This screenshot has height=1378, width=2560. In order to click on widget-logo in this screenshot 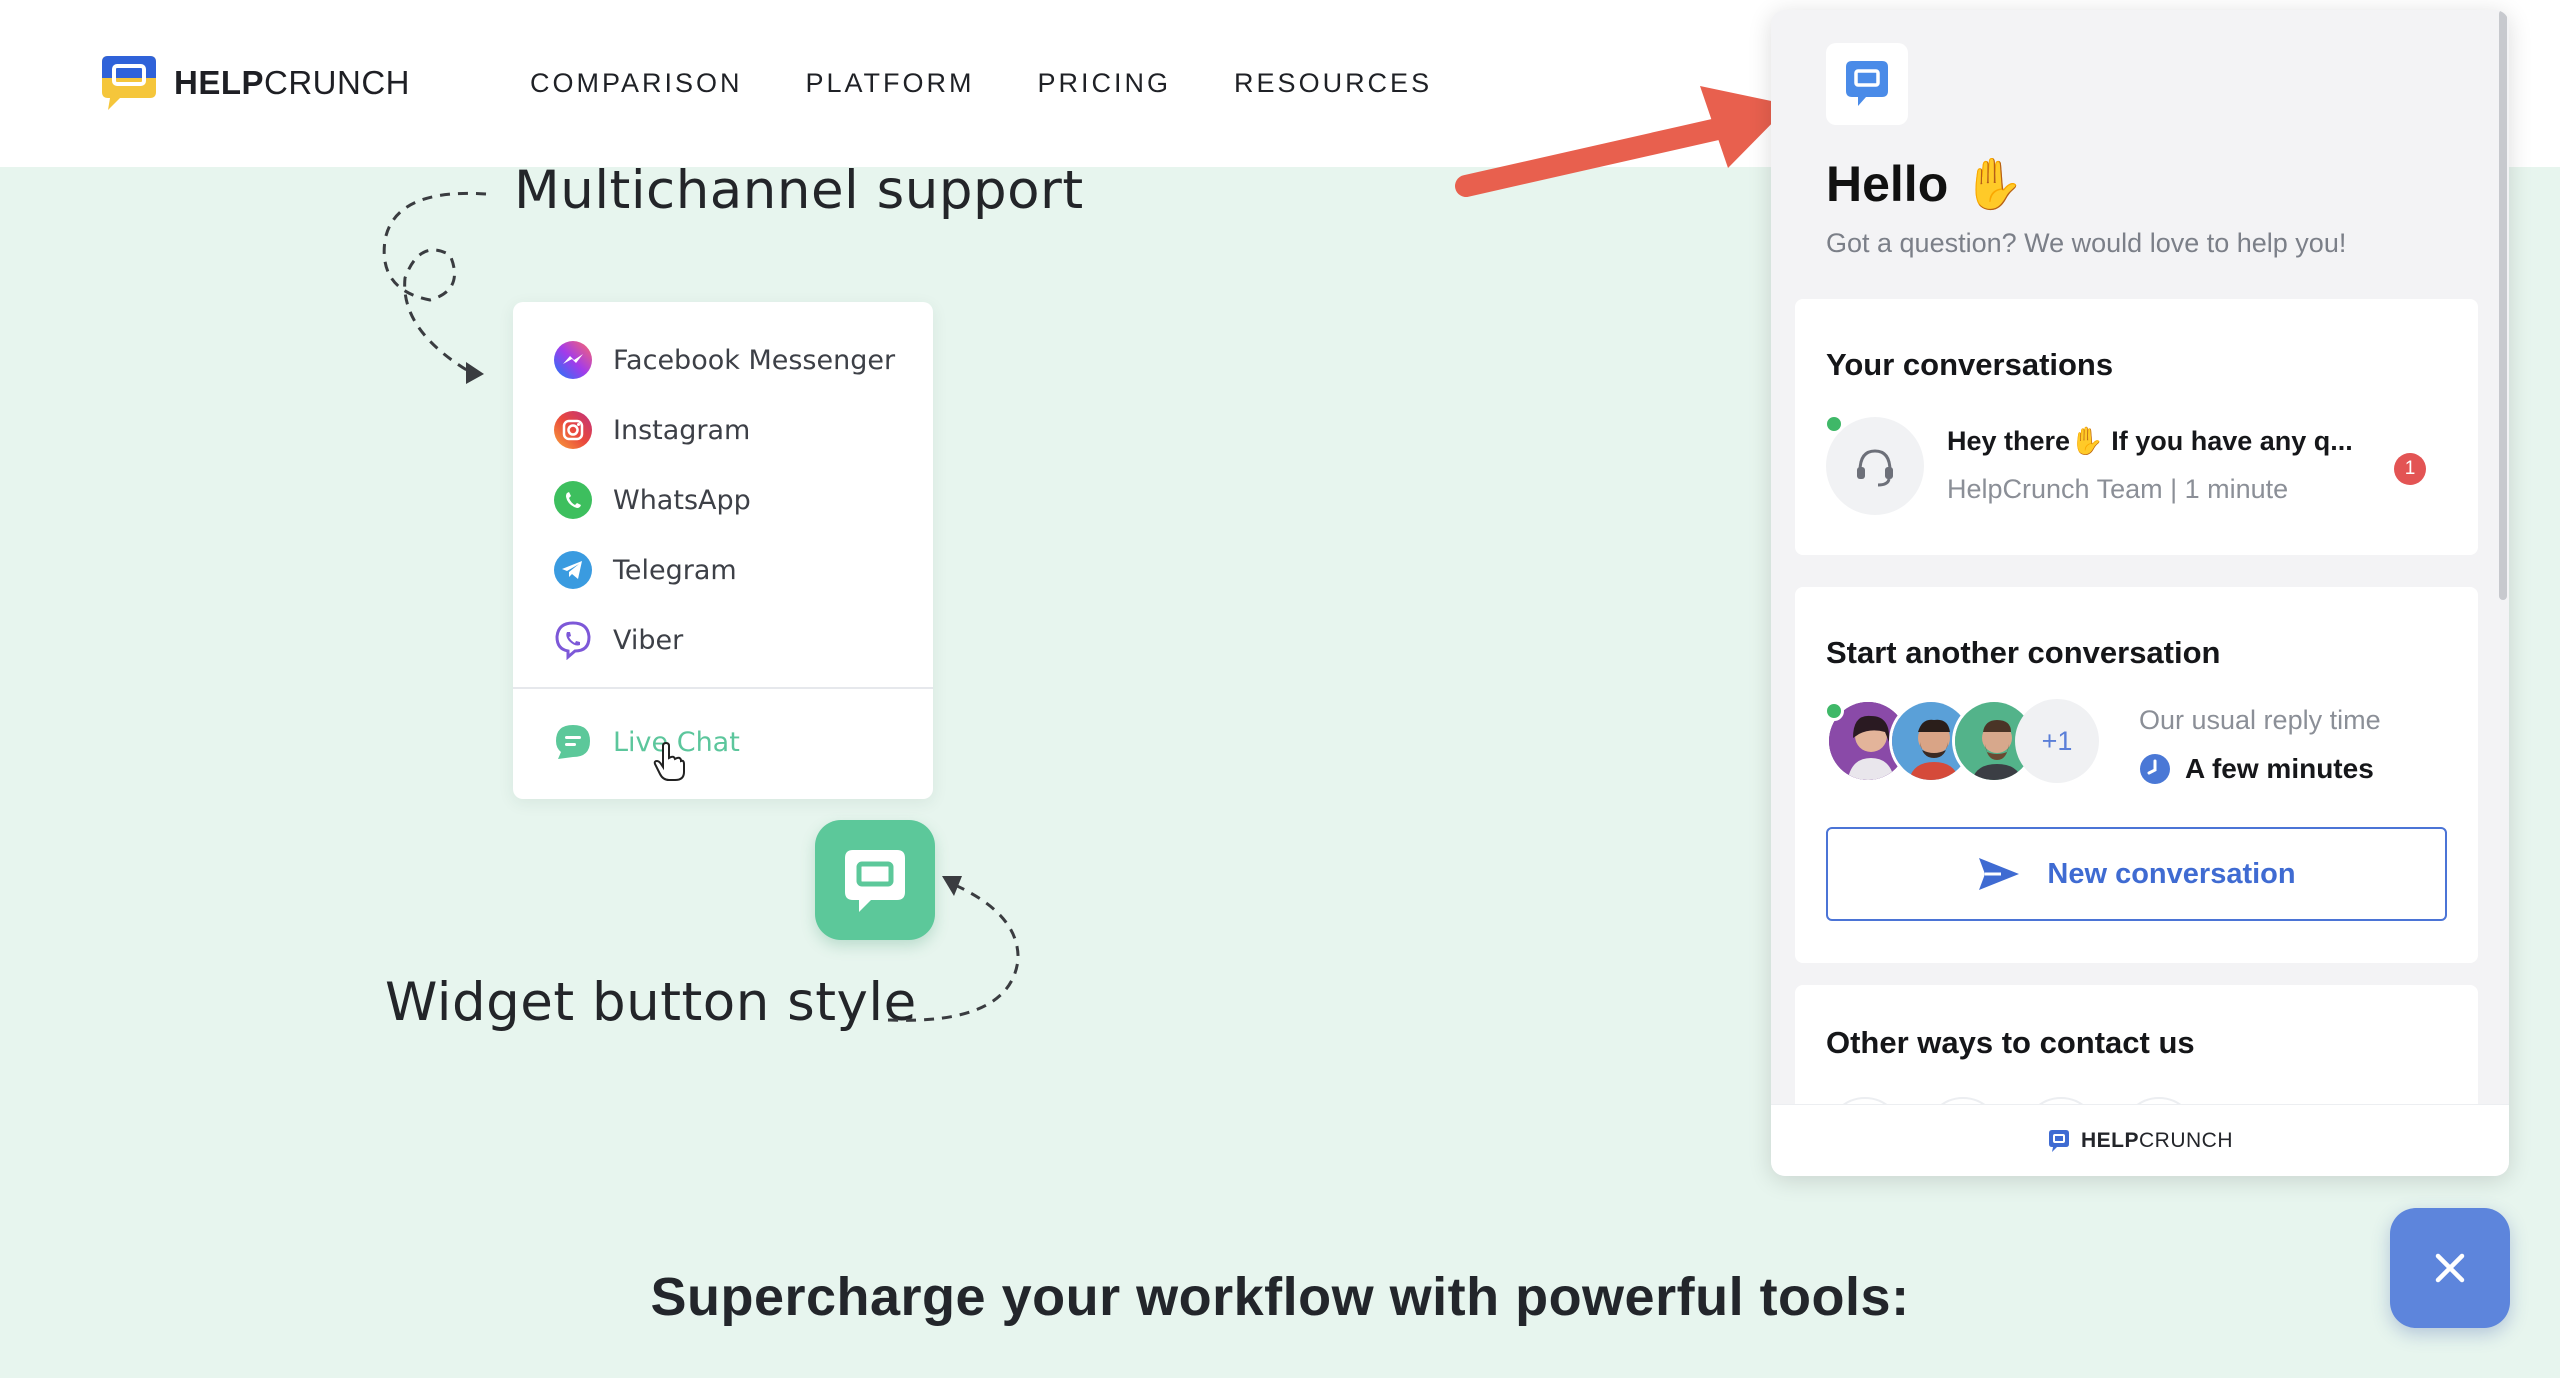, I will do `click(1867, 84)`.